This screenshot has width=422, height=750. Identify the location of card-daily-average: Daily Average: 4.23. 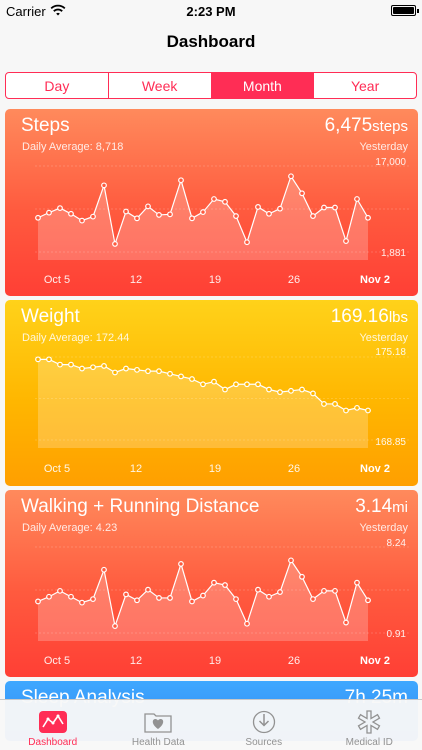
(70, 528).